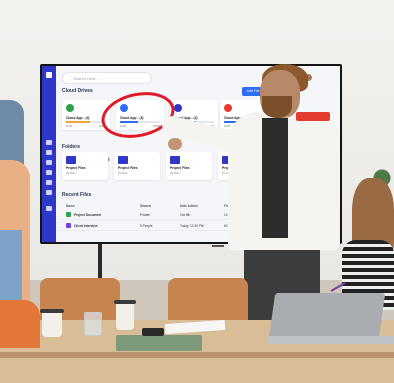  Describe the element at coordinates (100, 262) in the screenshot. I see `tv-stand-left` at that location.